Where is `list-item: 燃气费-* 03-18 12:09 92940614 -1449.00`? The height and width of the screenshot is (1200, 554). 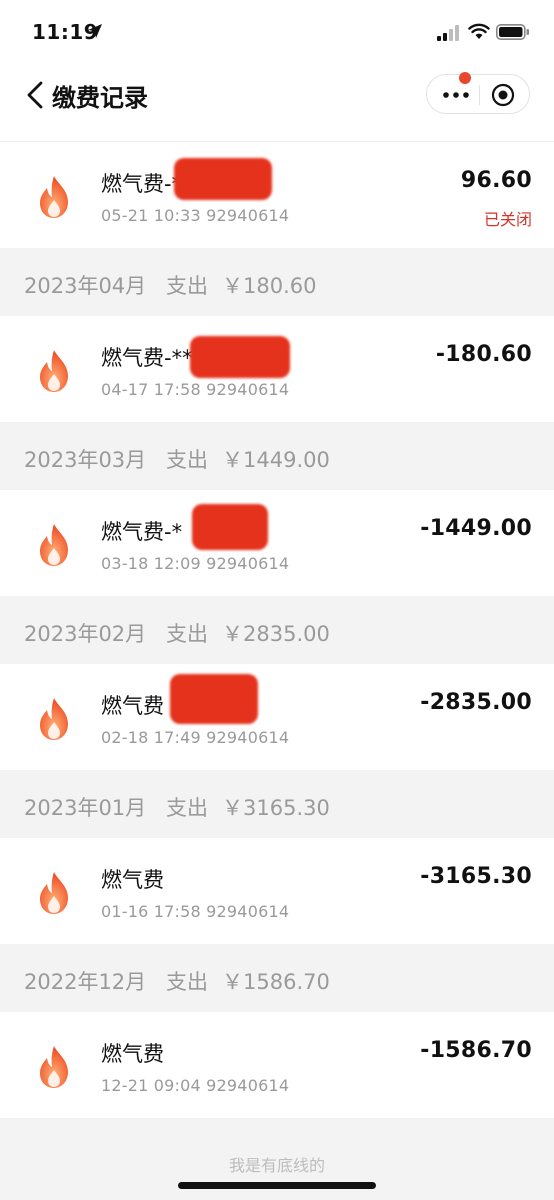 list-item: 燃气费-* 03-18 12:09 92940614 -1449.00 is located at coordinates (277, 543).